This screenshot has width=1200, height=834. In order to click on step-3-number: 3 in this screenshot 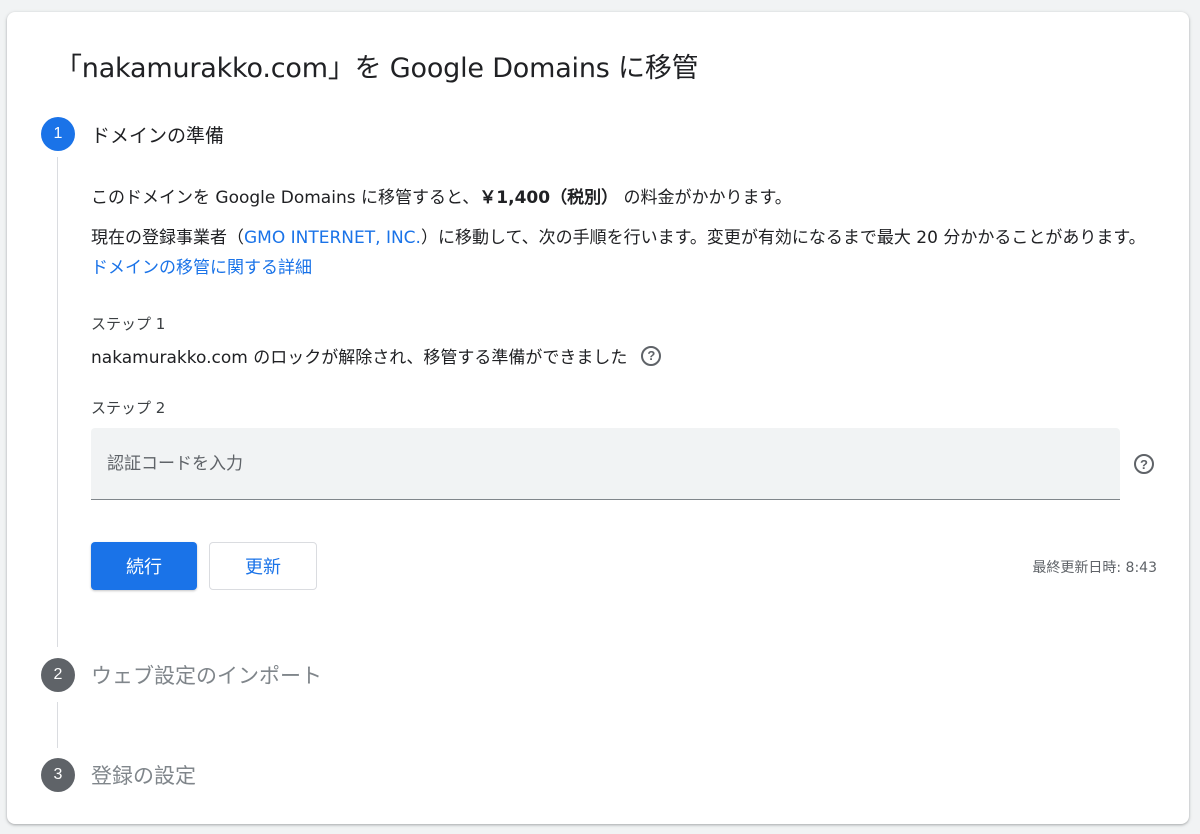, I will do `click(58, 775)`.